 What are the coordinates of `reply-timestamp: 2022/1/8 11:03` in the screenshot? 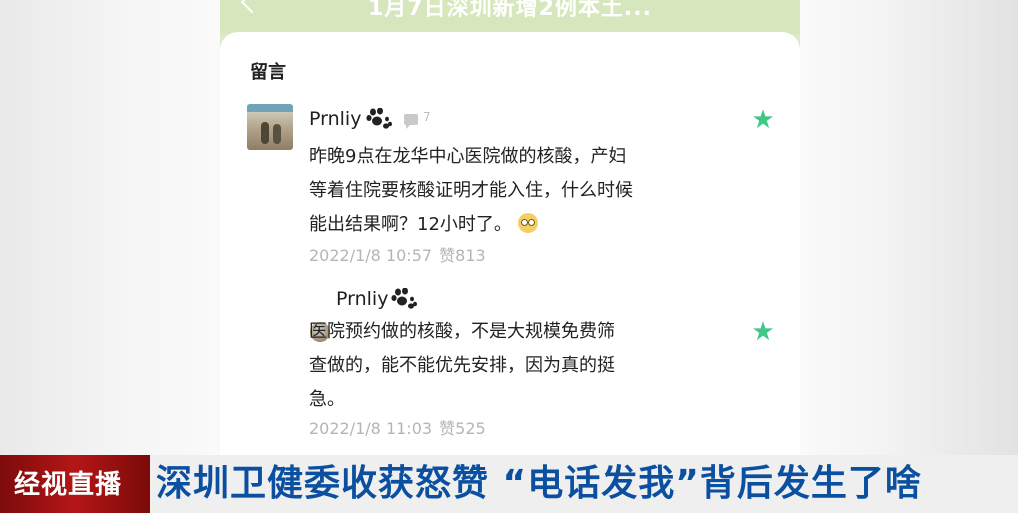 It's located at (371, 428).